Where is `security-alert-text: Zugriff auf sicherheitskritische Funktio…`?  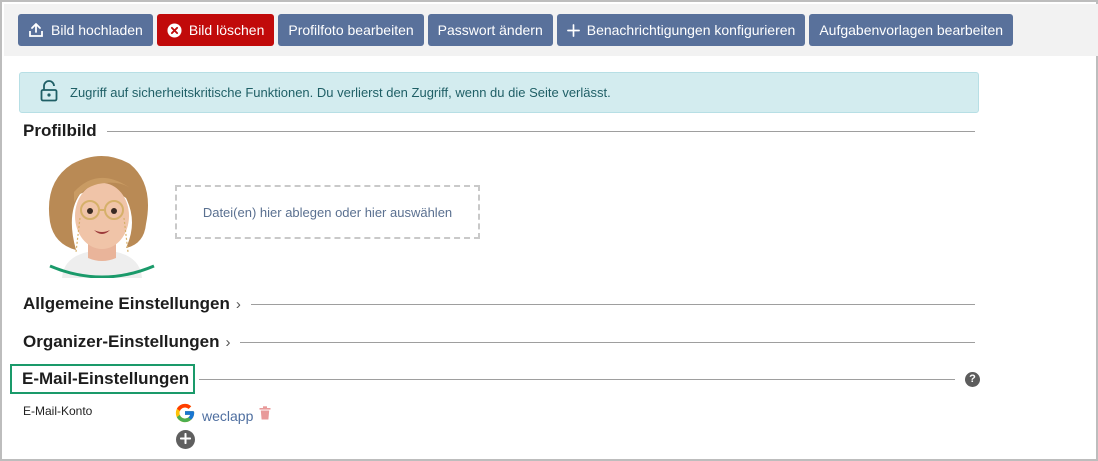
security-alert-text: Zugriff auf sicherheitskritische Funktio… is located at coordinates (340, 92).